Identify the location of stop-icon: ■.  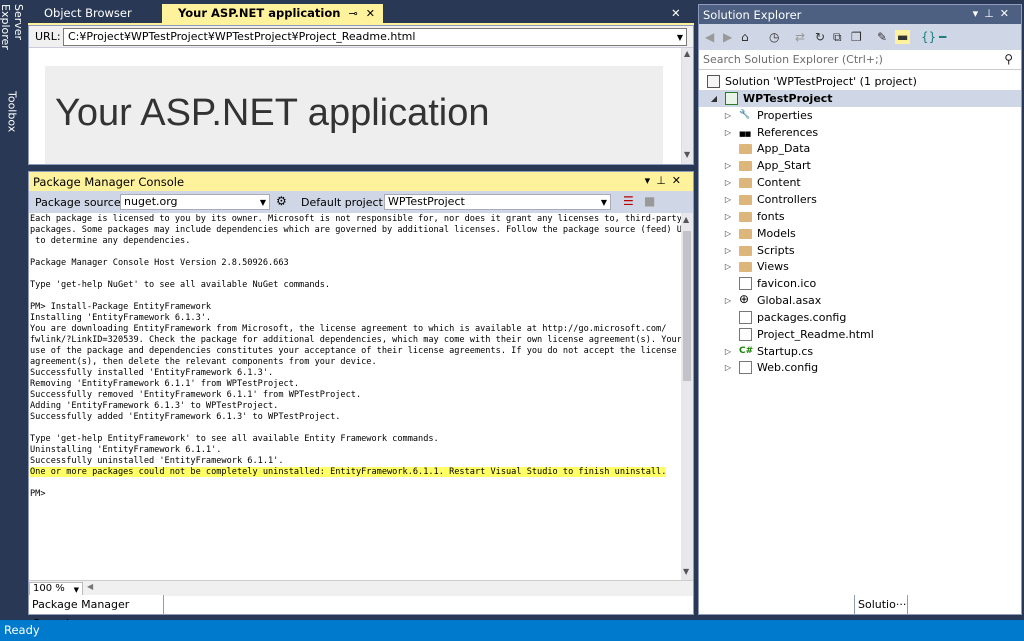
(649, 201).